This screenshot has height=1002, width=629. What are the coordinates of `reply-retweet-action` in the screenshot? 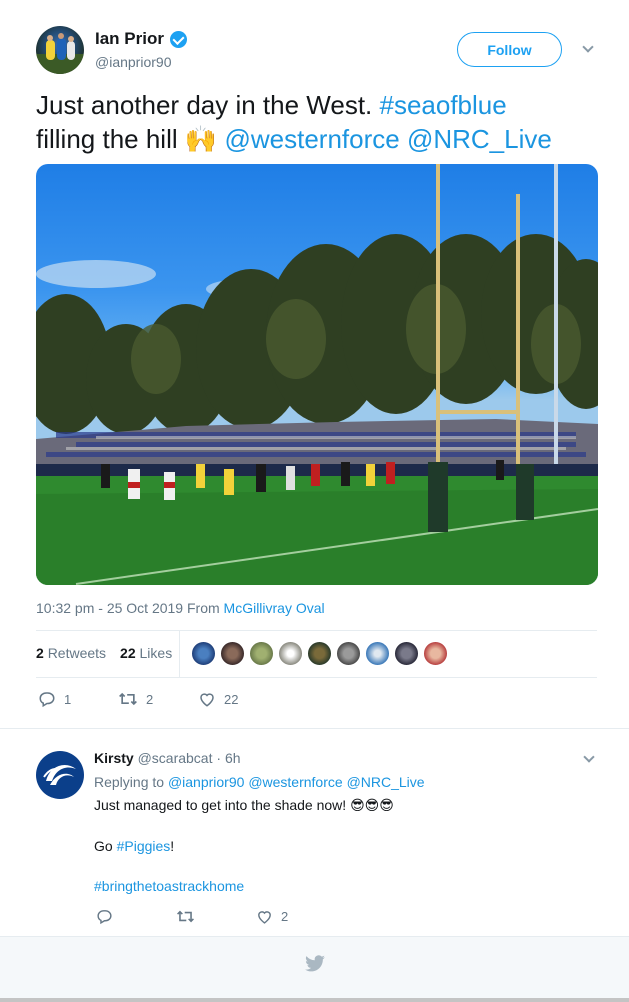 It's located at (216, 916).